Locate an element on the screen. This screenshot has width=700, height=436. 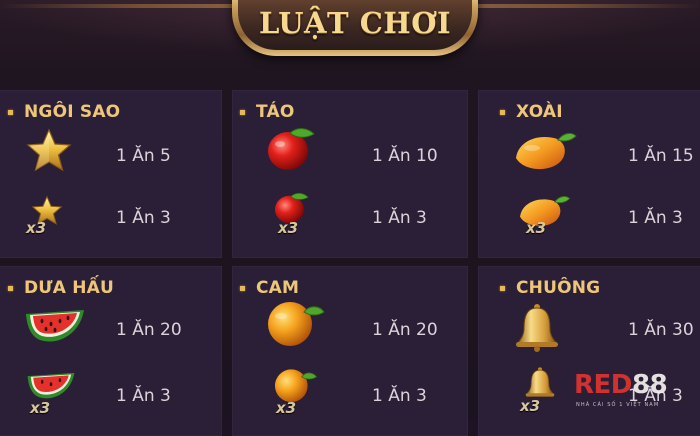
panel-title: CAM is located at coordinates (278, 288).